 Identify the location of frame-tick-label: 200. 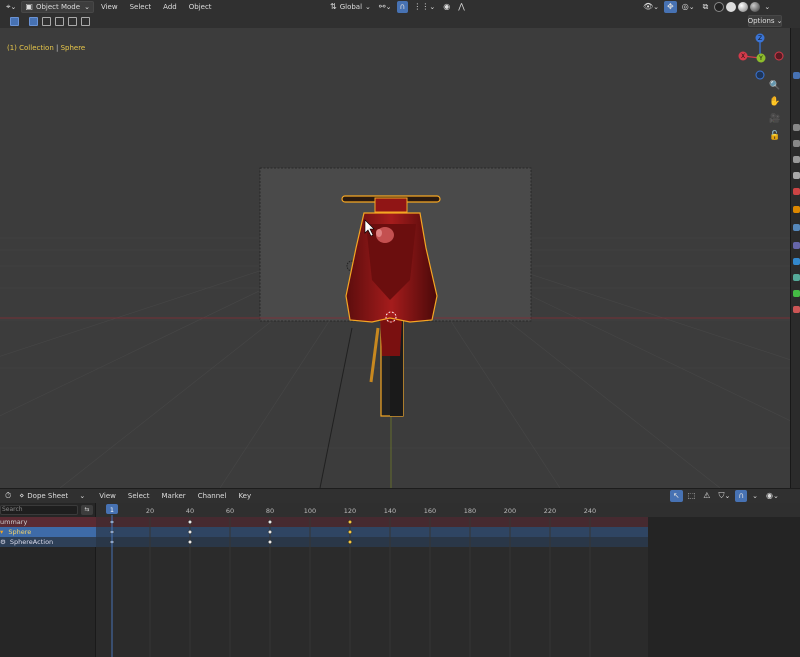
(510, 511).